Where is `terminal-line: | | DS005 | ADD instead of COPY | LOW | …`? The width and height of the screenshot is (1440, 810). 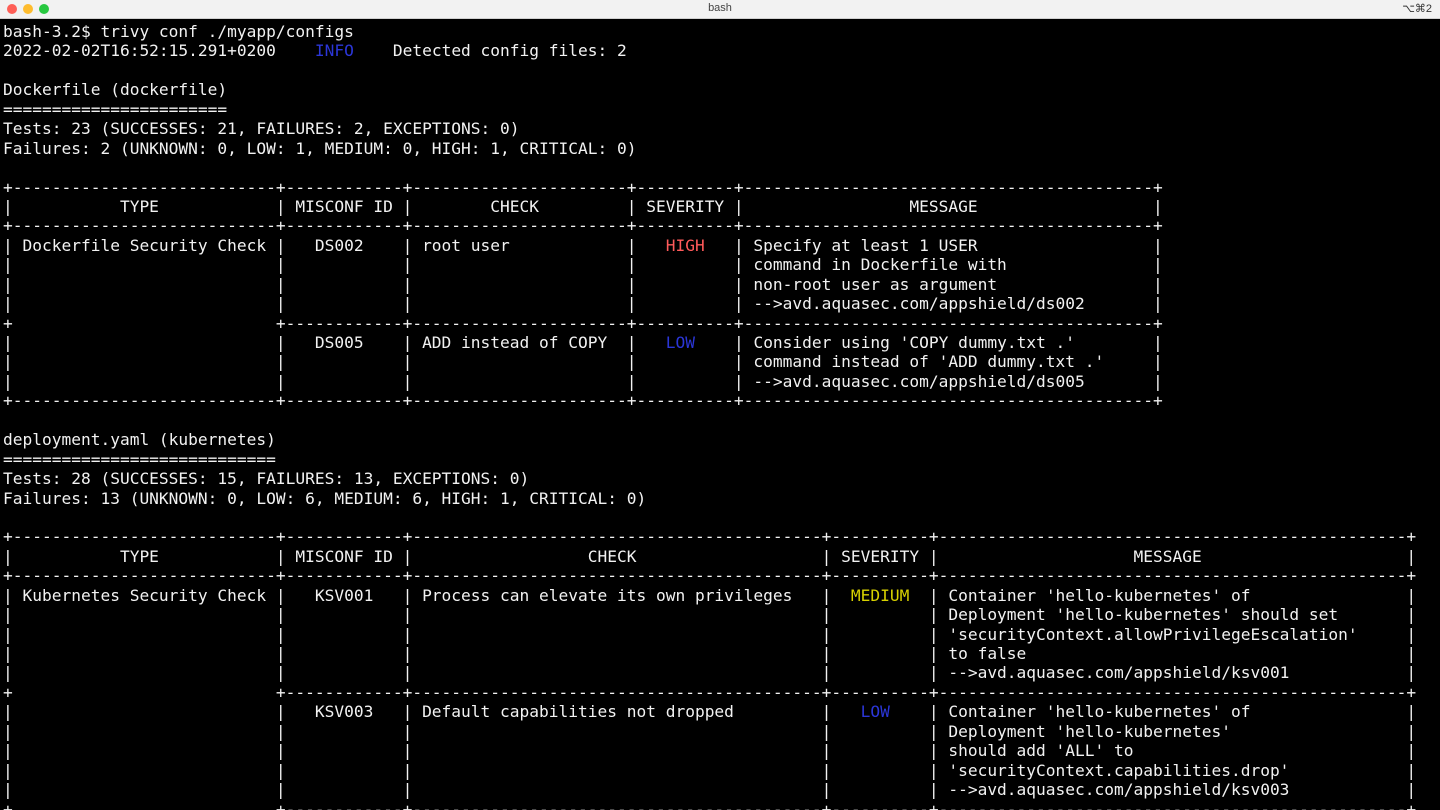
terminal-line: | | DS005 | ADD instead of COPY | LOW | … is located at coordinates (721, 342).